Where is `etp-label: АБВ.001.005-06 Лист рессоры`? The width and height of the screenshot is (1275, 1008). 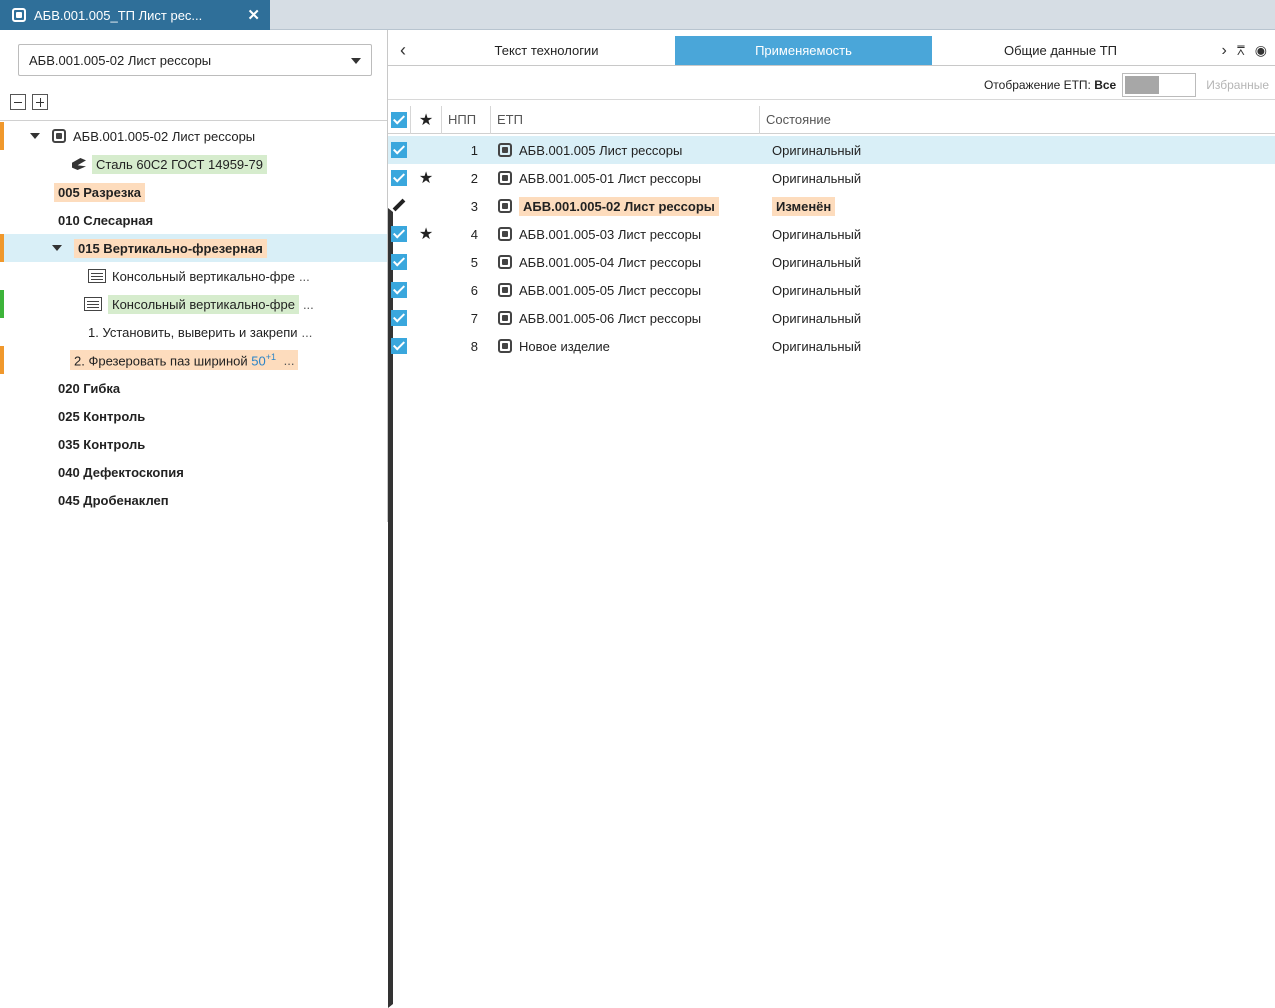 etp-label: АБВ.001.005-06 Лист рессоры is located at coordinates (610, 318).